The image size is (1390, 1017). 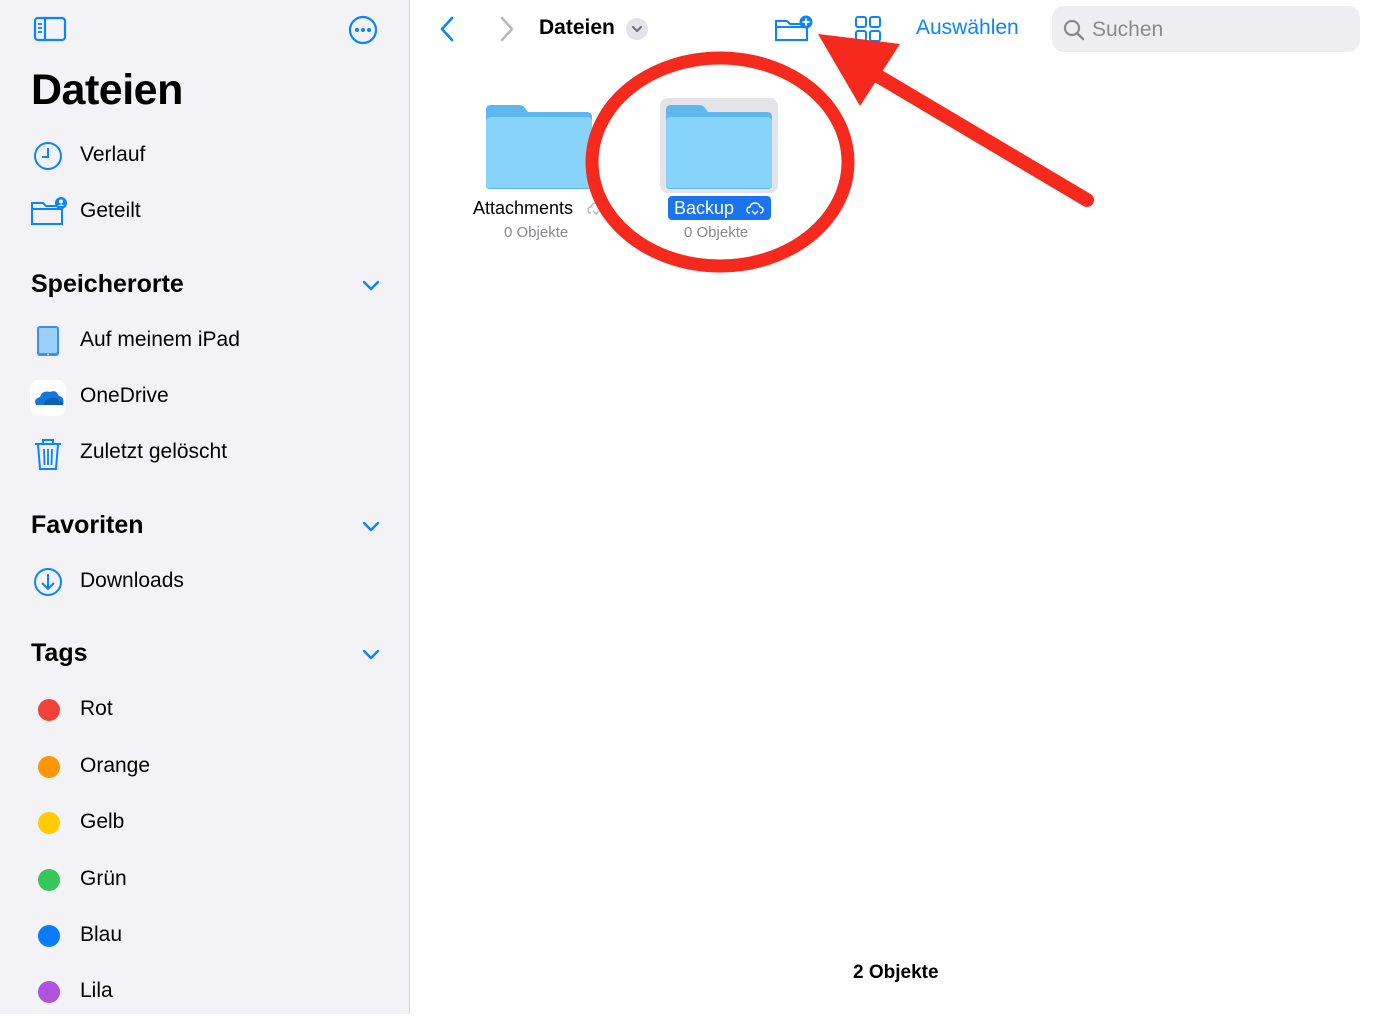 What do you see at coordinates (101, 934) in the screenshot?
I see `sidebar-item-label: Blau` at bounding box center [101, 934].